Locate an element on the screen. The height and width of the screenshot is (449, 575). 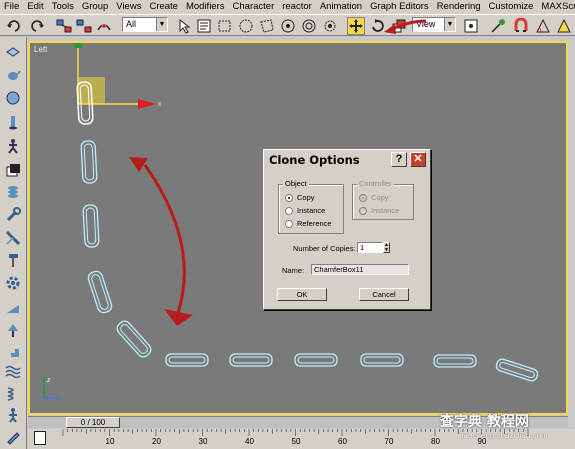
controller-instance-radio: Instance is located at coordinates (379, 210).